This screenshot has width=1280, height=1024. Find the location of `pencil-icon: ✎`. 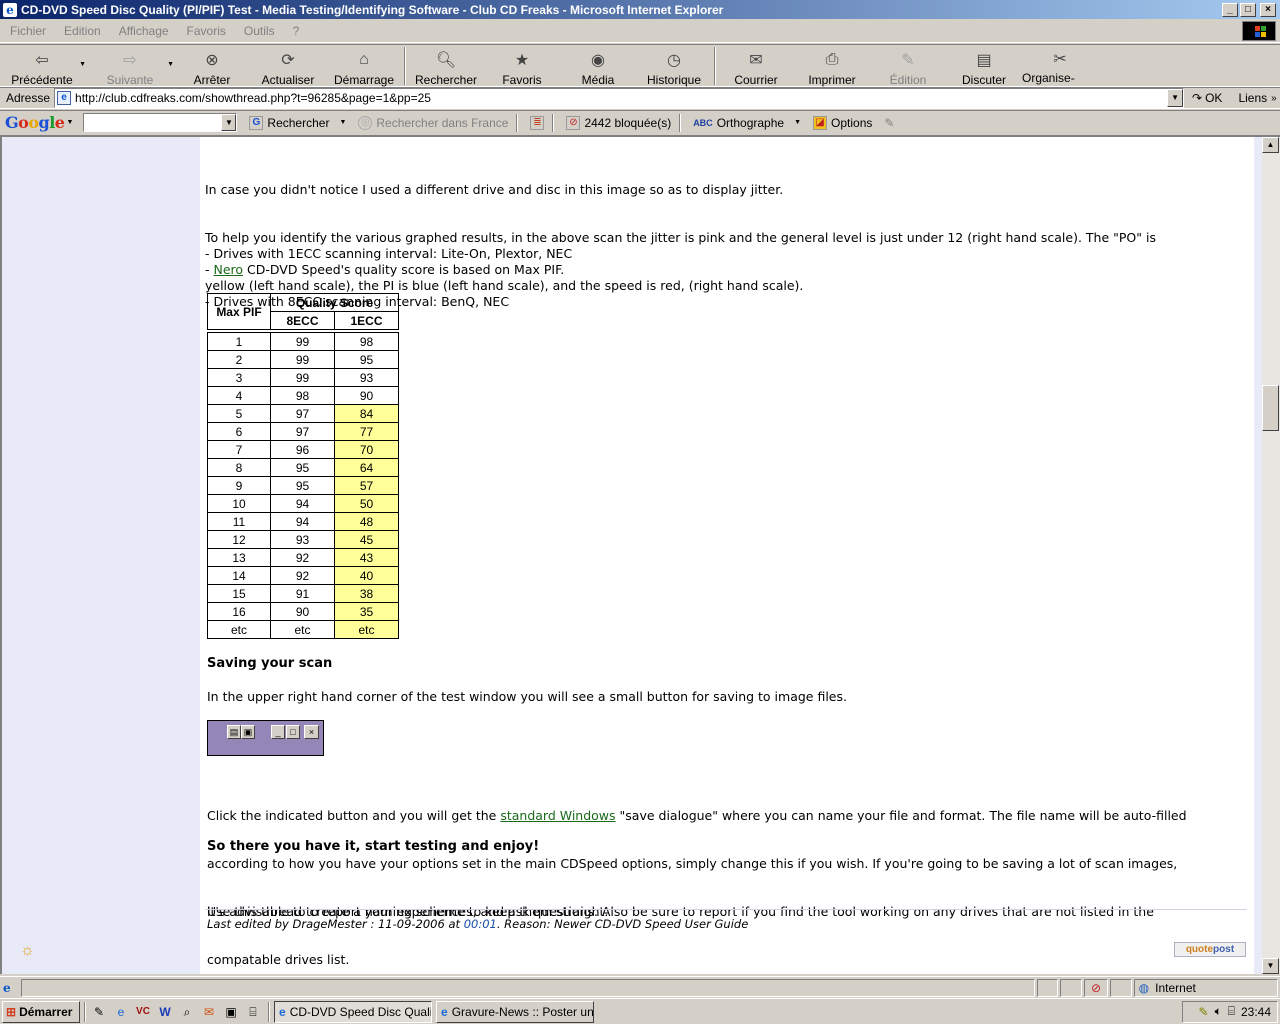

pencil-icon: ✎ is located at coordinates (889, 122).